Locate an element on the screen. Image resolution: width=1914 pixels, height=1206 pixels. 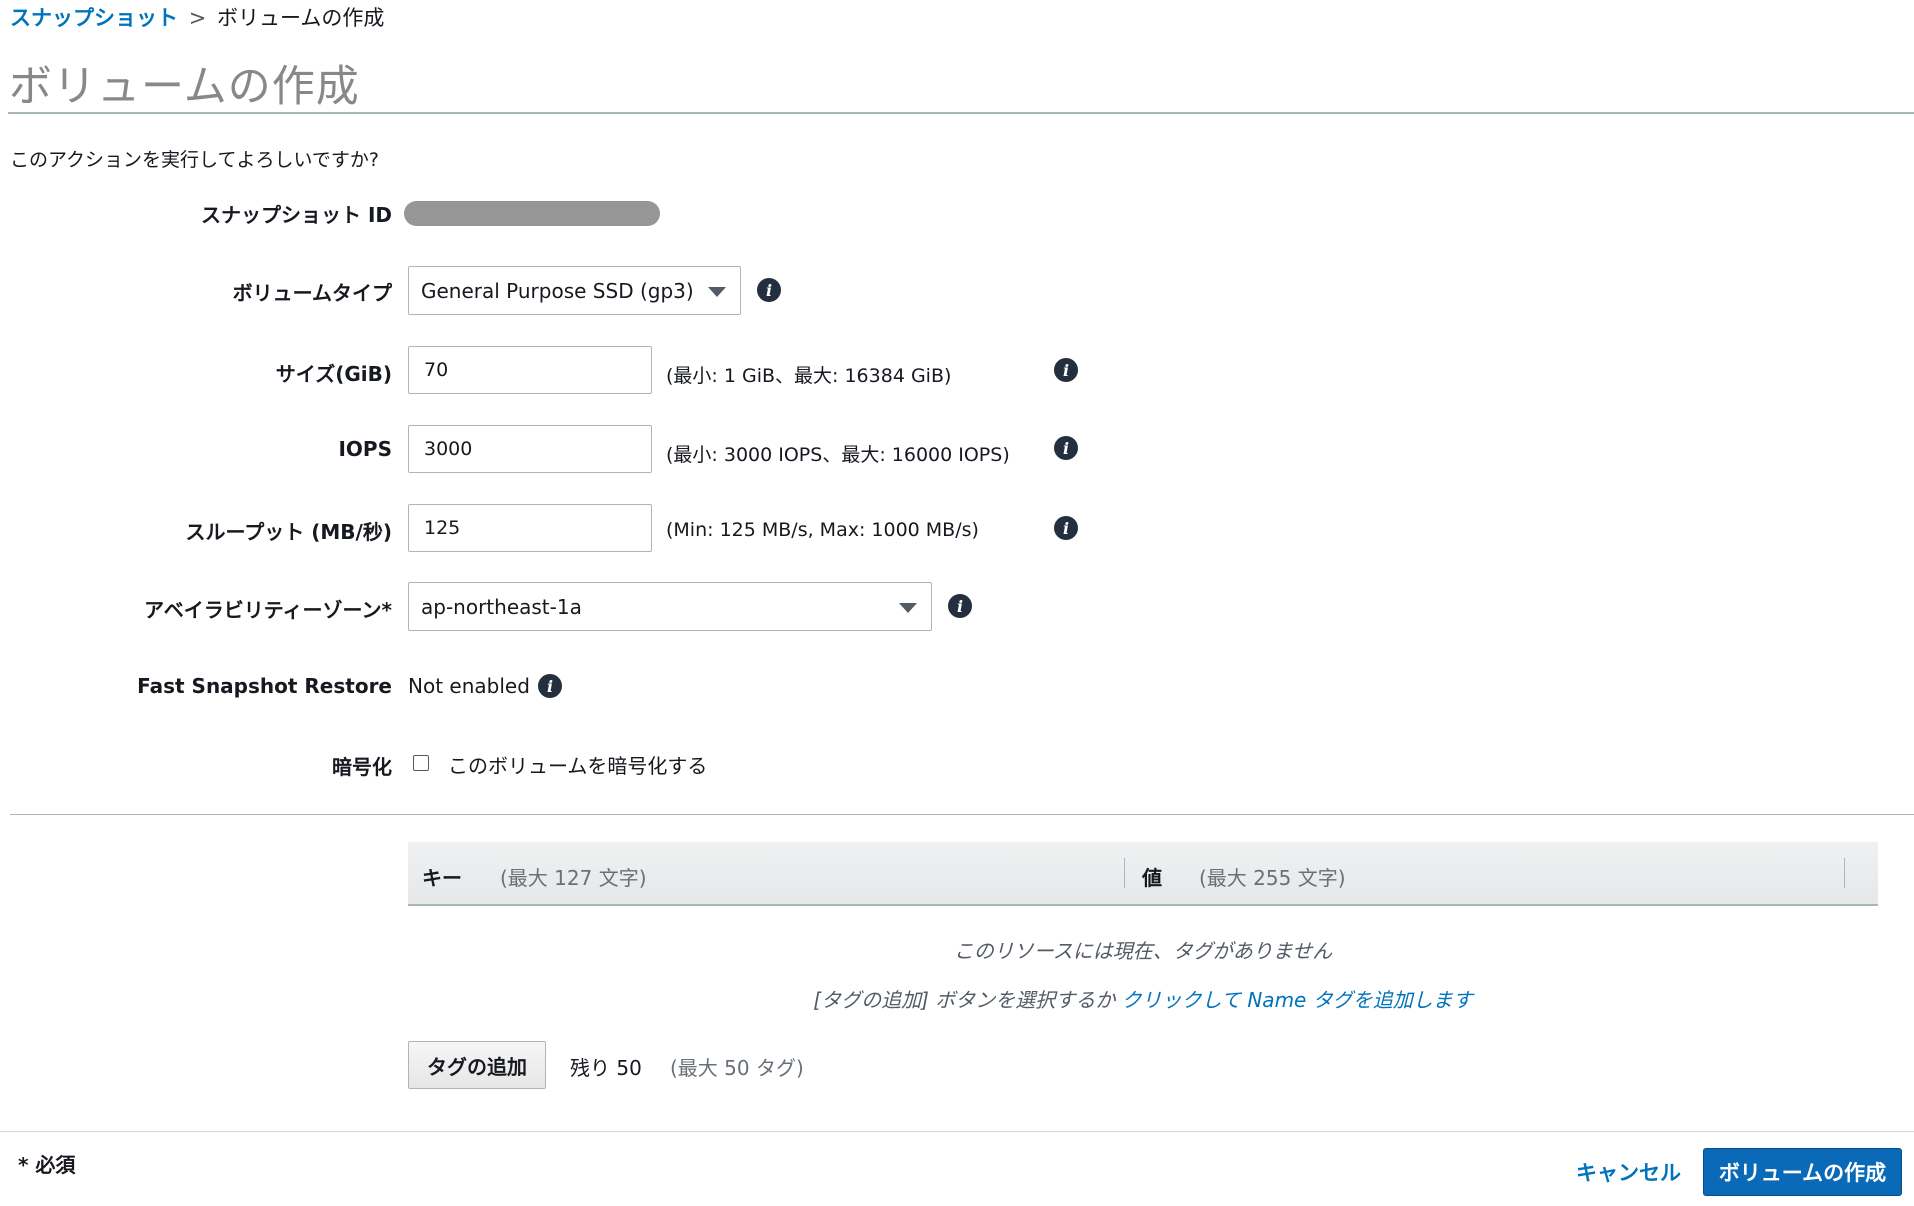
tags-help-text: [タグの追加] ボタンを選択するか クリックして Name タグを追加します is located at coordinates (1143, 998).